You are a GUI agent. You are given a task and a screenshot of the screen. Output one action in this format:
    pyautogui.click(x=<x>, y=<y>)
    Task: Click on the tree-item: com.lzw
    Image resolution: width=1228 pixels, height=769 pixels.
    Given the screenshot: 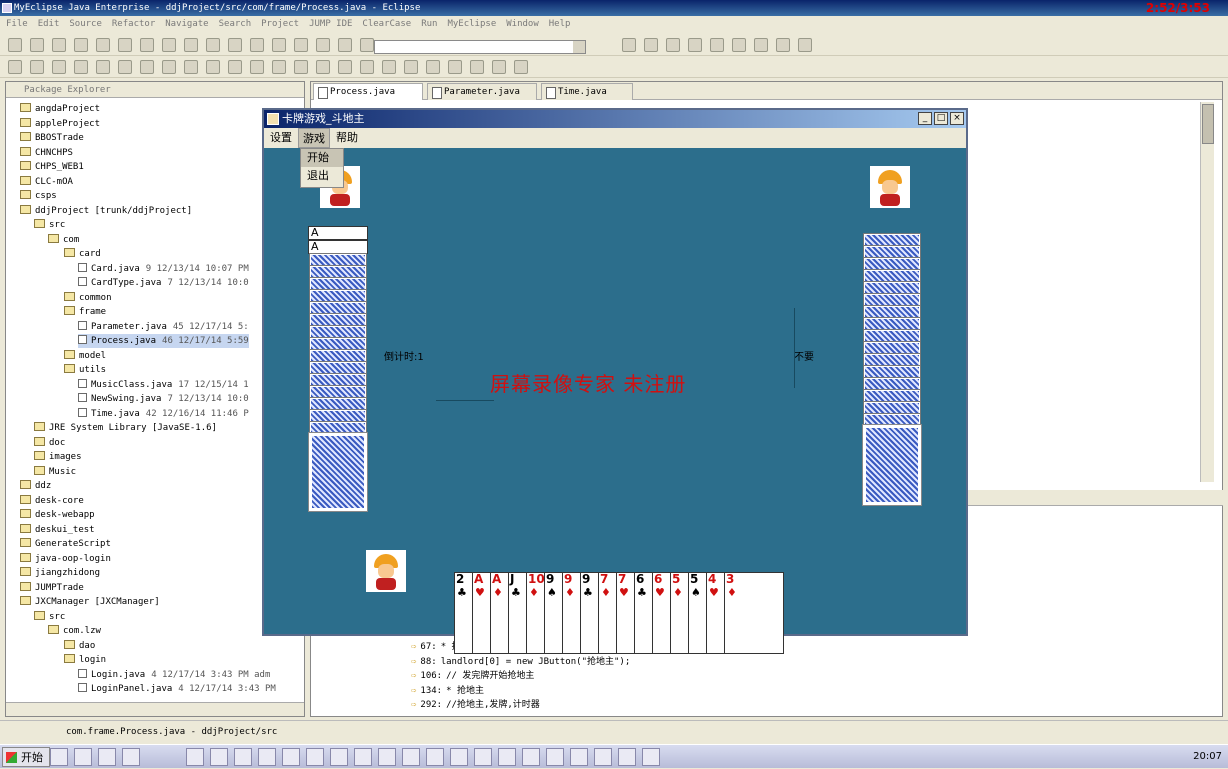 What is the action you would take?
    pyautogui.click(x=74, y=631)
    